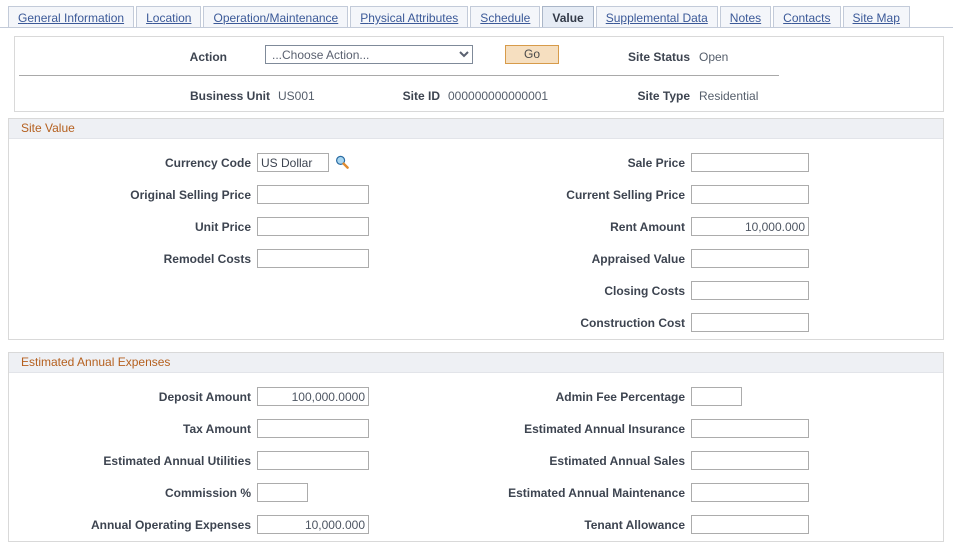  I want to click on field-input-rent-amount, so click(750, 226).